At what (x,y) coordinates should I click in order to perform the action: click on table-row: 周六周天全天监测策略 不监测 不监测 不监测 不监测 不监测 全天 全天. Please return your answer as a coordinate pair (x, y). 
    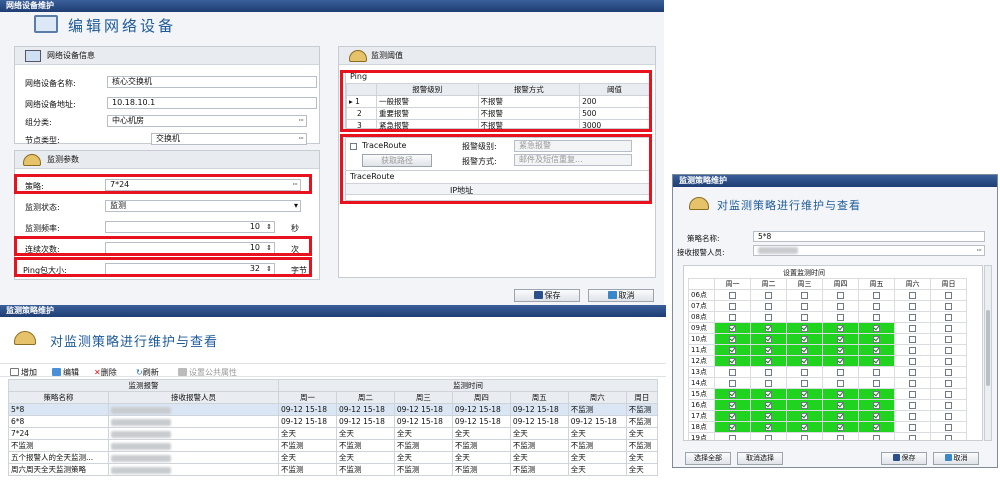
    Looking at the image, I should click on (333, 469).